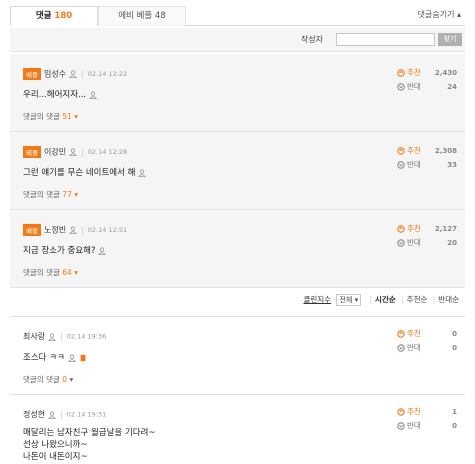  What do you see at coordinates (427, 243) in the screenshot?
I see `downvote-button: 반대 20` at bounding box center [427, 243].